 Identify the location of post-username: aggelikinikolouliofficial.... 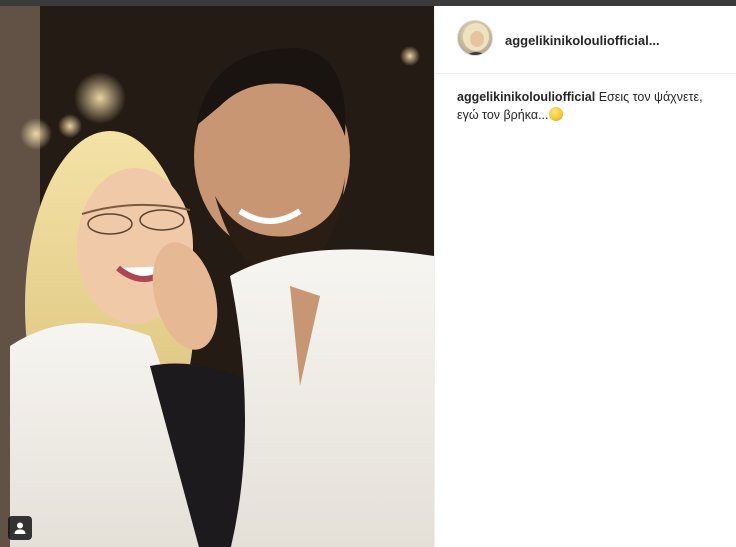
(582, 40).